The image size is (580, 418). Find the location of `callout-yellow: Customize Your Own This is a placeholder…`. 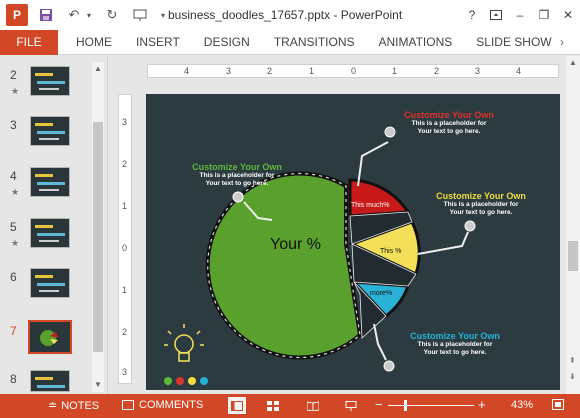

callout-yellow: Customize Your Own This is a placeholder… is located at coordinates (481, 204).